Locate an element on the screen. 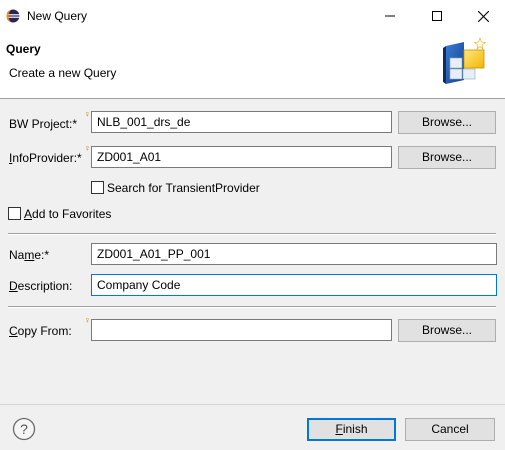 The image size is (505, 450). infoprovider-field: ZD001_A01 is located at coordinates (241, 157).